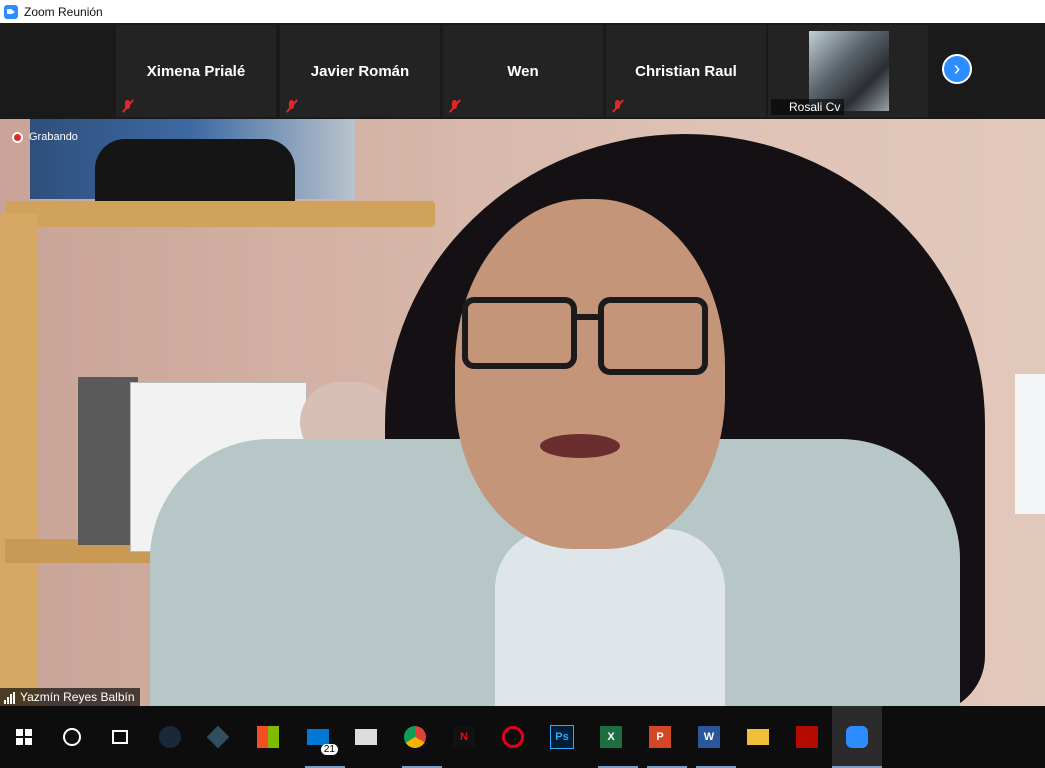  What do you see at coordinates (220, 214) in the screenshot?
I see `video-scene-shelf` at bounding box center [220, 214].